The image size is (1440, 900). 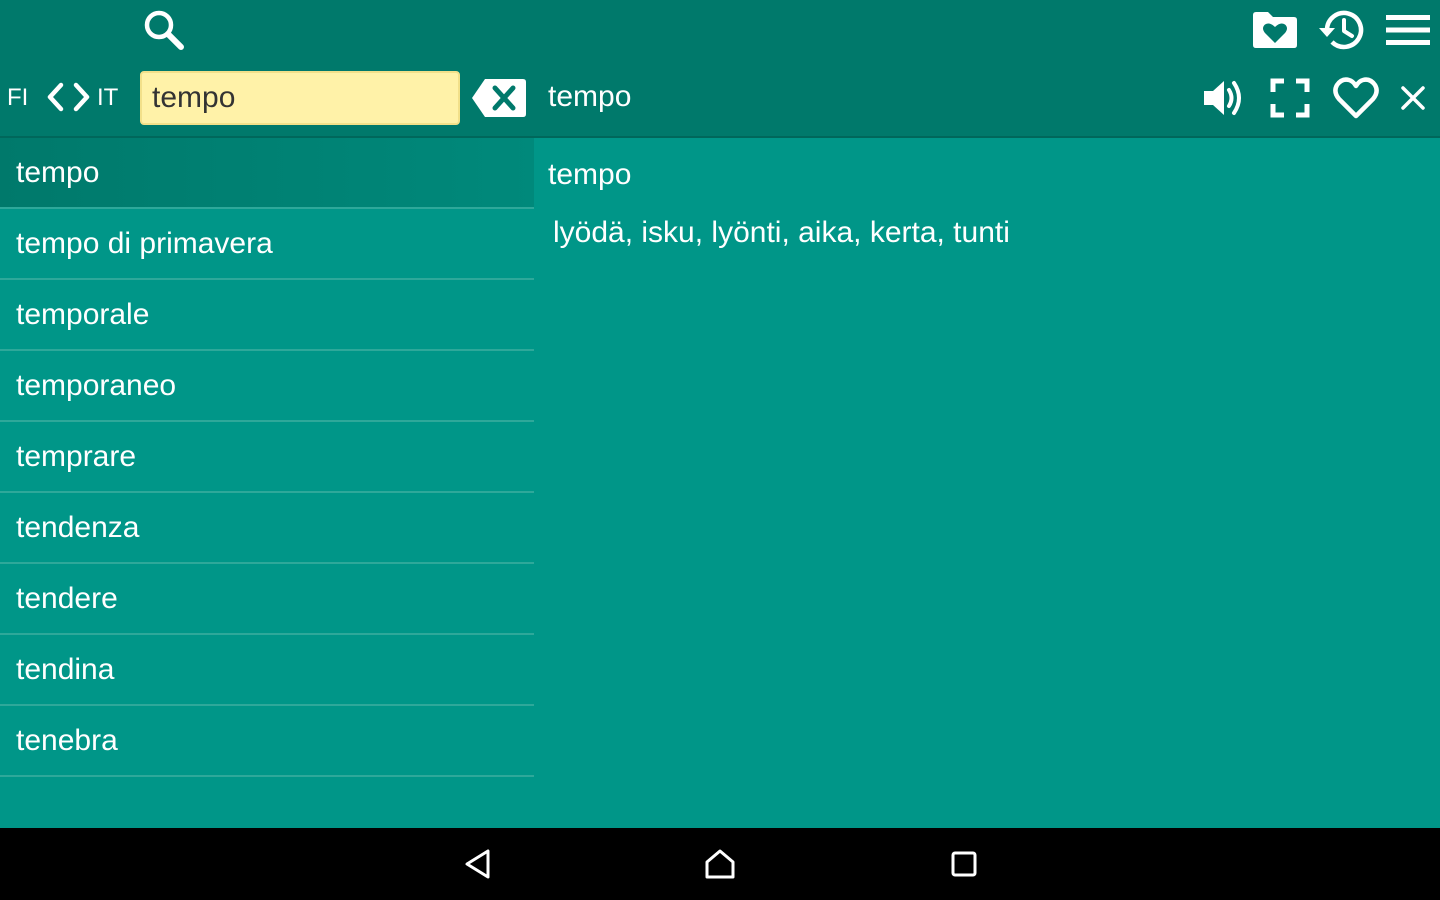 What do you see at coordinates (267, 528) in the screenshot?
I see `list-item: tendenza` at bounding box center [267, 528].